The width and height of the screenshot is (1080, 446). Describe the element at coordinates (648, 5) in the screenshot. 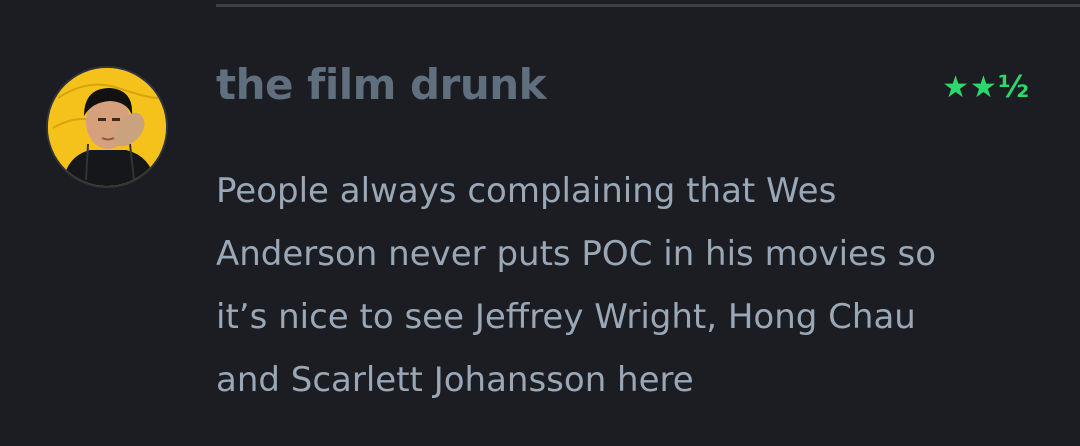

I see `divider` at that location.